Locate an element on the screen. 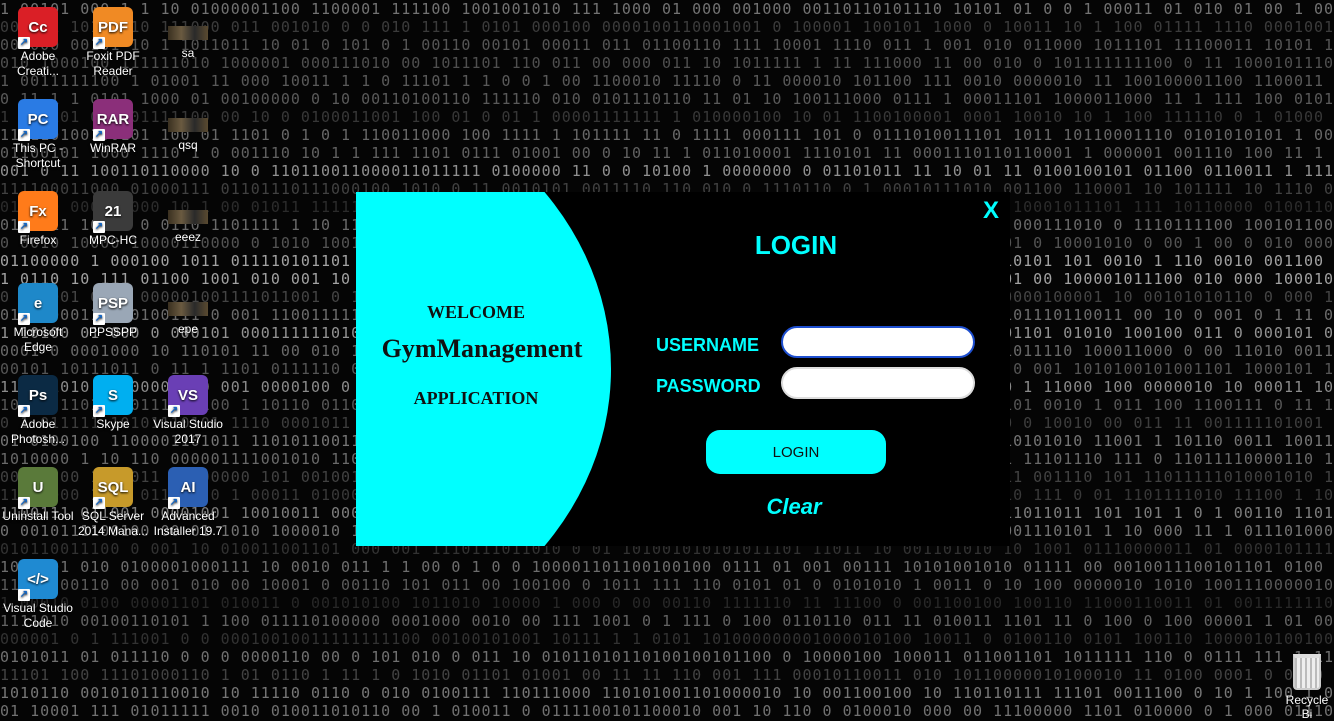  desktop-shortcut: epe is located at coordinates (188, 308).